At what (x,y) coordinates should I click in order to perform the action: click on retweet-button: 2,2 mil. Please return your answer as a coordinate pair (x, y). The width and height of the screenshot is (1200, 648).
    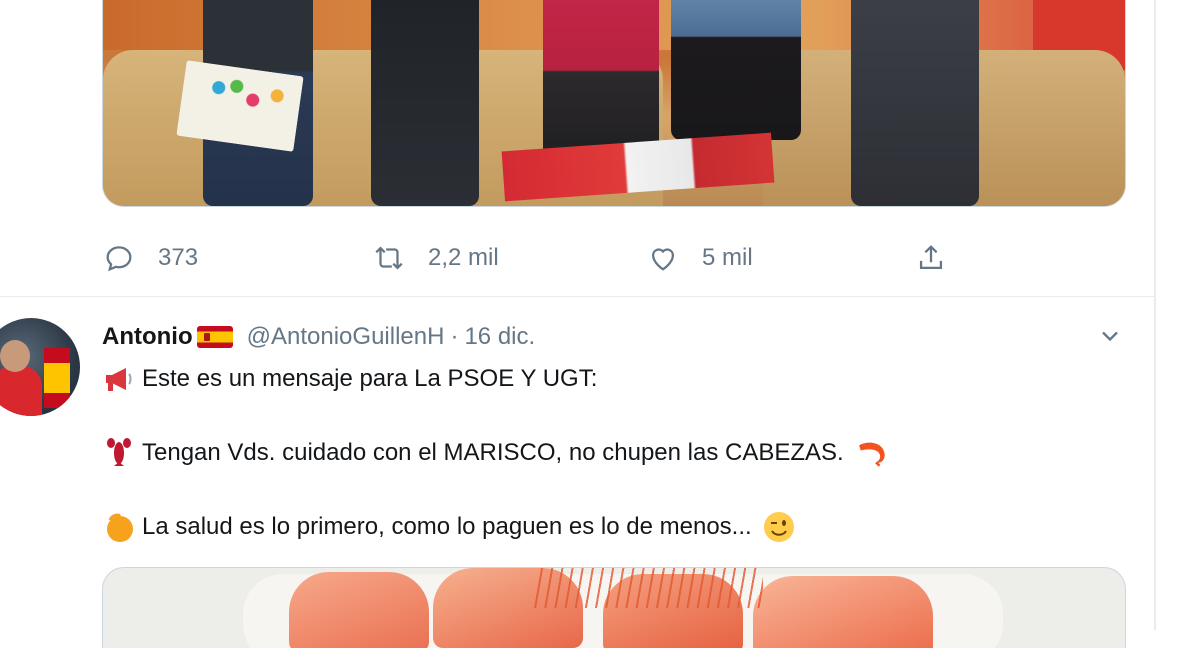
    Looking at the image, I should click on (435, 258).